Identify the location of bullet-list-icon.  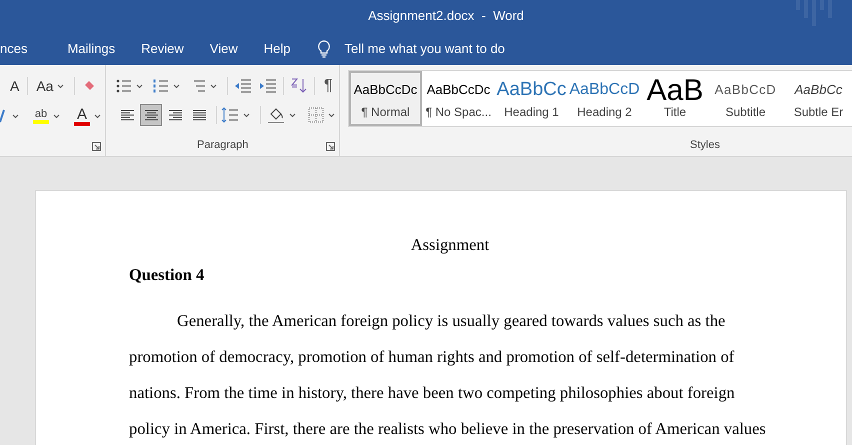
(124, 86).